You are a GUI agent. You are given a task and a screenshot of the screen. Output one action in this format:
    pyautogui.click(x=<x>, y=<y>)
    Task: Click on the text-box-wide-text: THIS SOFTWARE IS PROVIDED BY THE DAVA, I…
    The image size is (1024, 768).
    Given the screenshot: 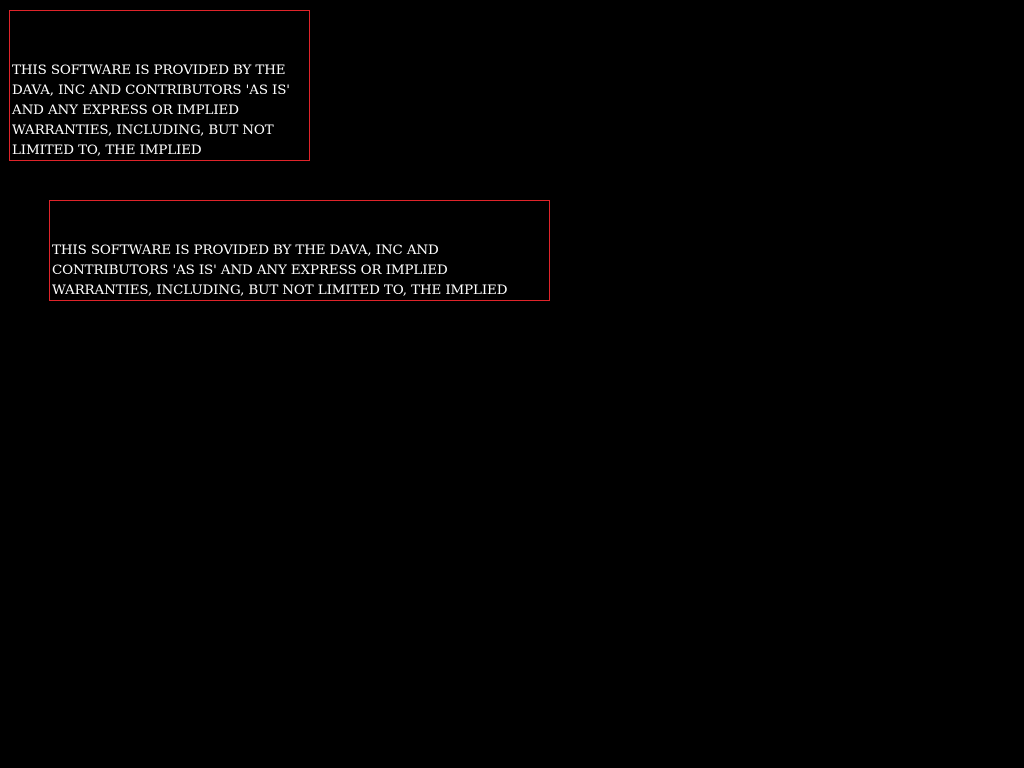 What is the action you would take?
    pyautogui.click(x=280, y=270)
    